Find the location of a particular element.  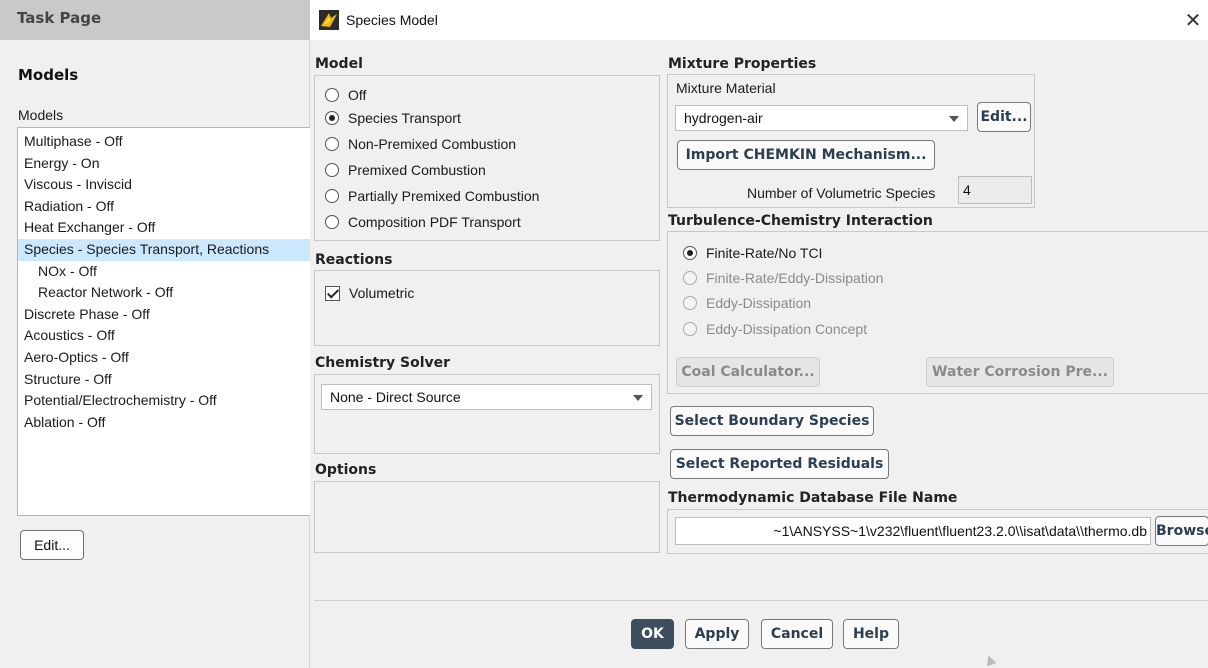

mixture-material-value: hydrogen-air is located at coordinates (723, 118).